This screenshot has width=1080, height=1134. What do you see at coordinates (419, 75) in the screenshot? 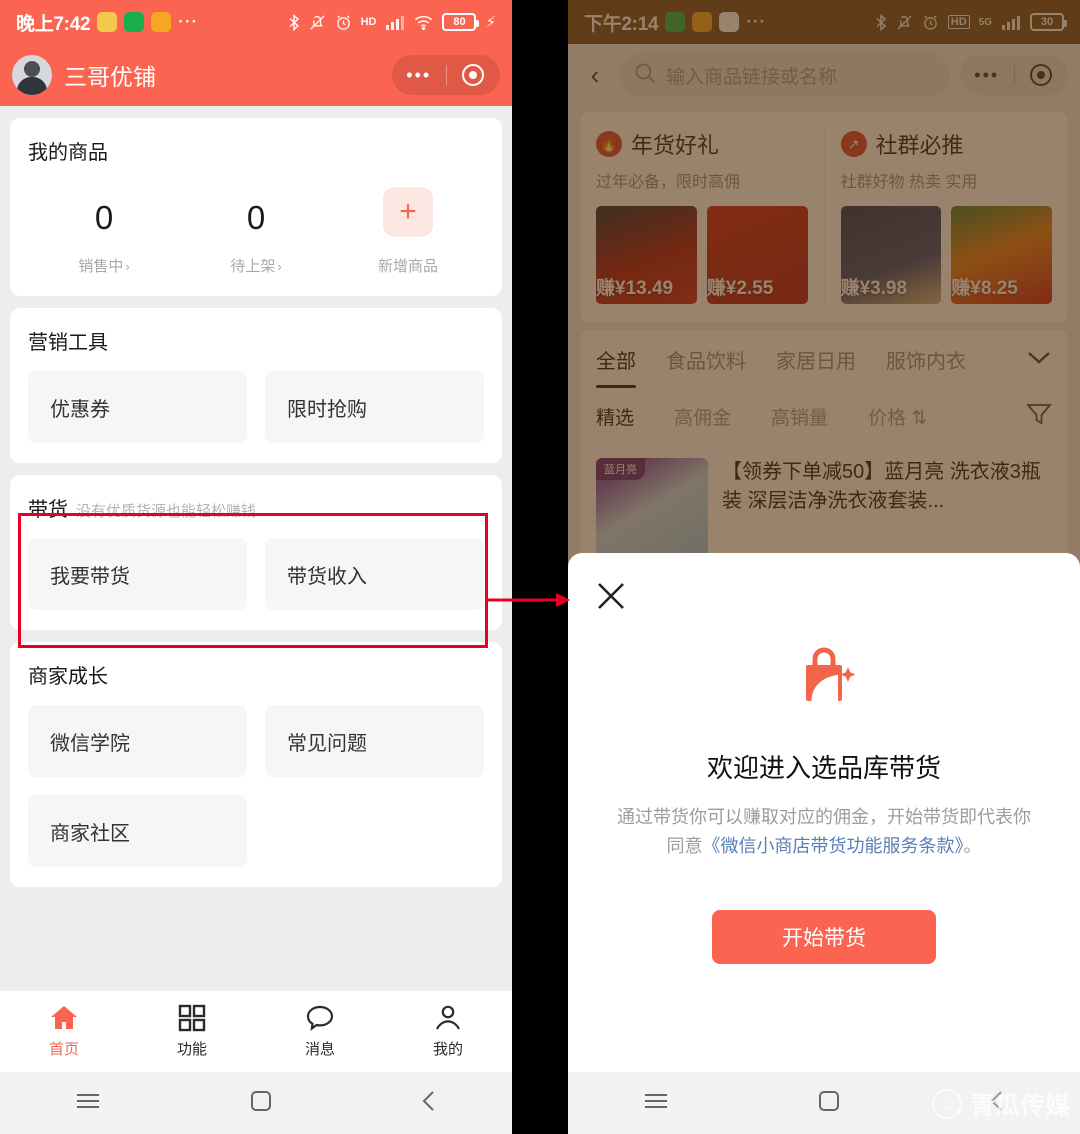
I see `capsule-more-icon: •••` at bounding box center [419, 75].